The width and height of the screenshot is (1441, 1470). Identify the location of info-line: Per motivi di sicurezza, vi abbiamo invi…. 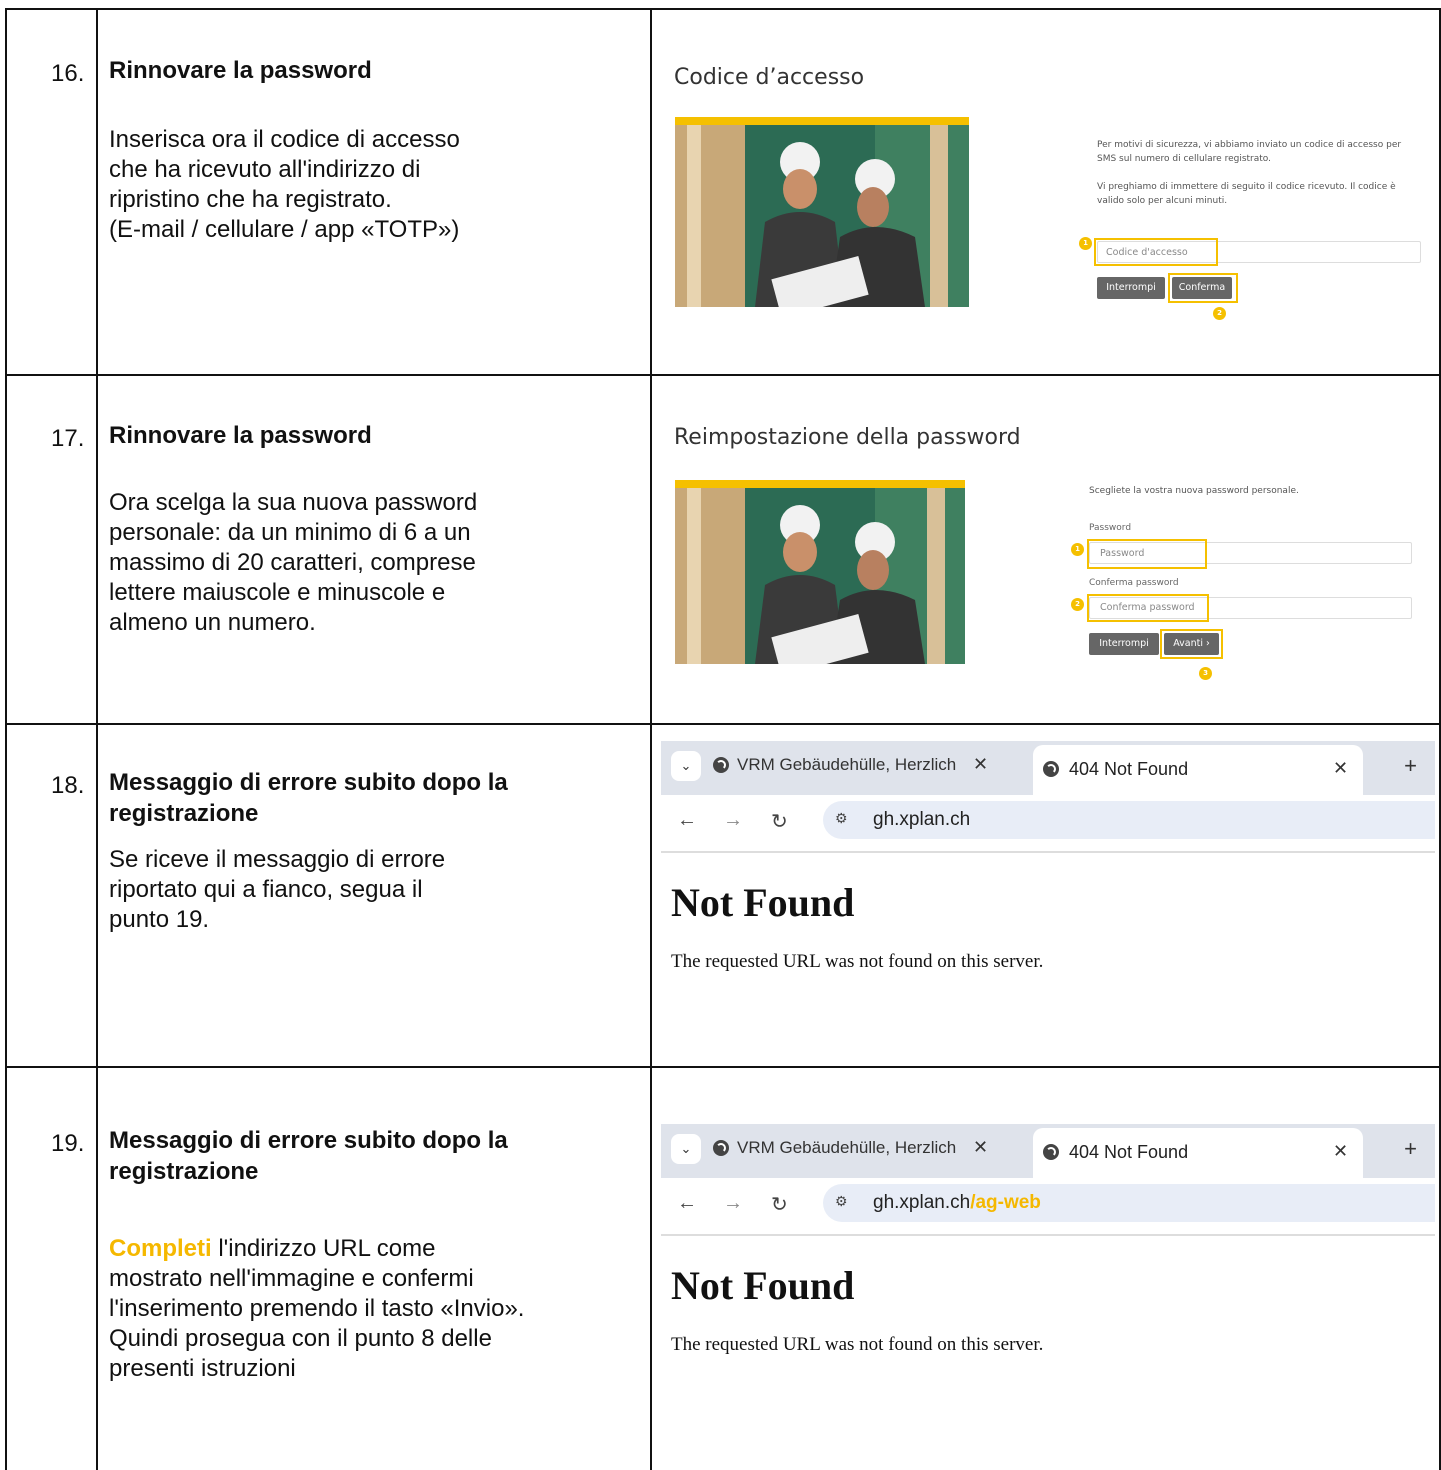
(1249, 145).